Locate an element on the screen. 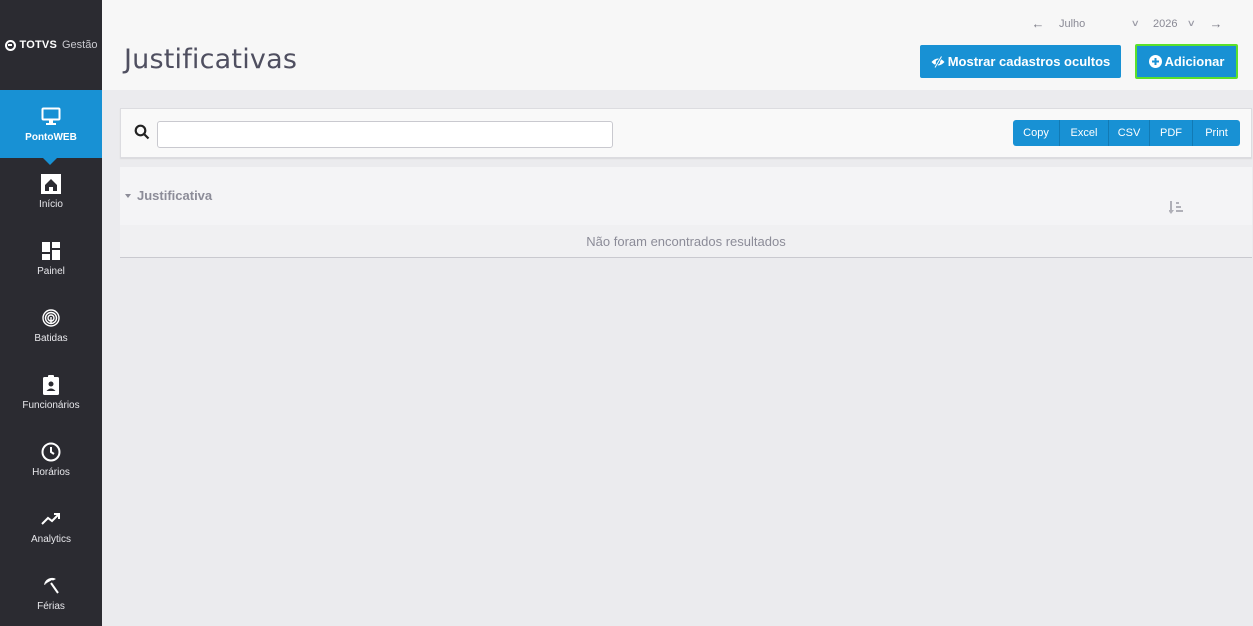 This screenshot has height=626, width=1253. sidebar-item-label: Horários is located at coordinates (51, 472).